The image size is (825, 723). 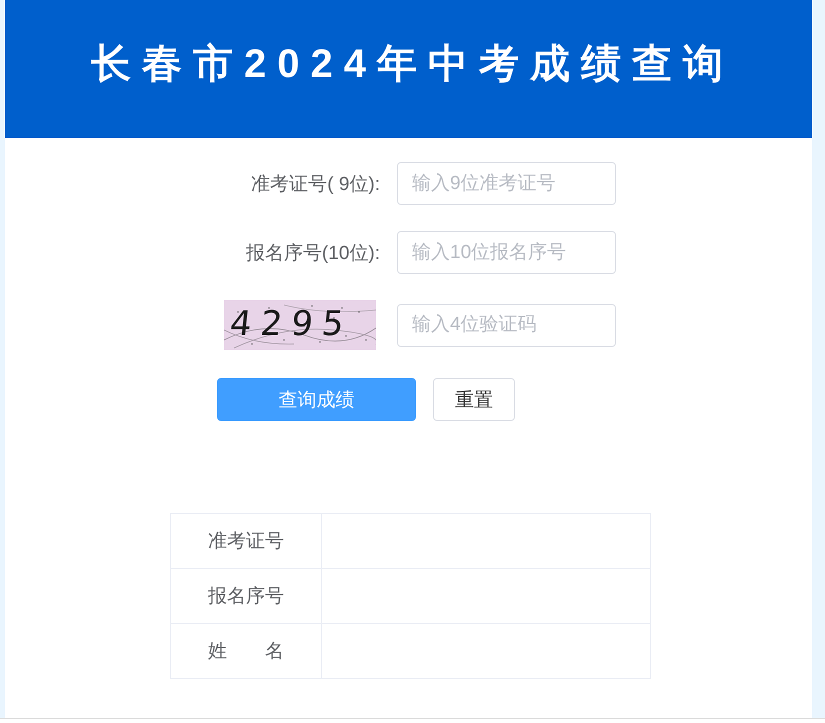 What do you see at coordinates (246, 651) in the screenshot?
I see `row-label-cell: 姓 名` at bounding box center [246, 651].